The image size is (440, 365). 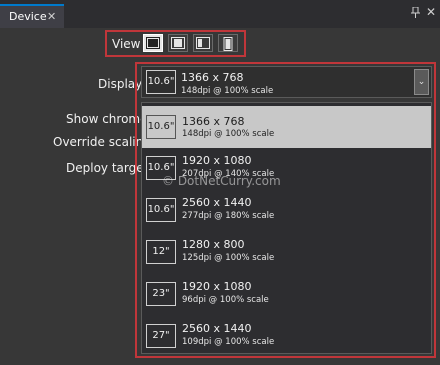 What do you see at coordinates (286, 127) in the screenshot?
I see `display-option: 10.6" 1366 x 768 148dpi @ 100% scale` at bounding box center [286, 127].